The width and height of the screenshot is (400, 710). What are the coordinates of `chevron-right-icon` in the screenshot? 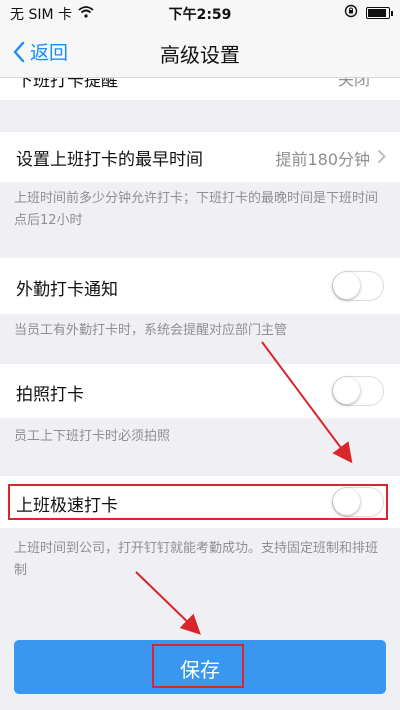 It's located at (381, 156).